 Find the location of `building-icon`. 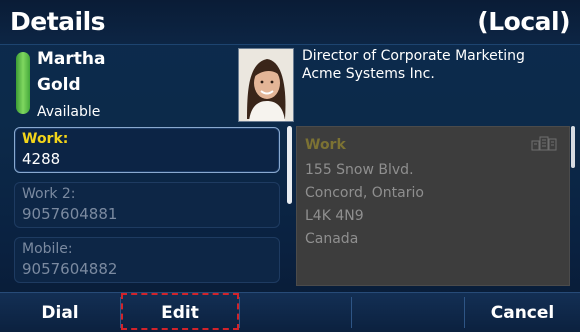

building-icon is located at coordinates (544, 143).